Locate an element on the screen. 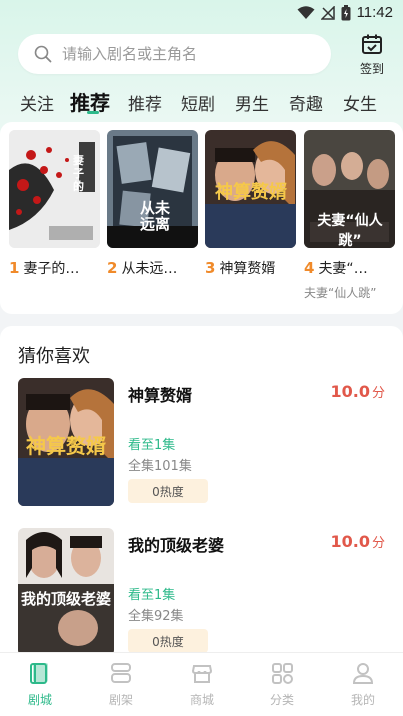 This screenshot has height=716, width=403. checkin-button: 签到 is located at coordinates (372, 55).